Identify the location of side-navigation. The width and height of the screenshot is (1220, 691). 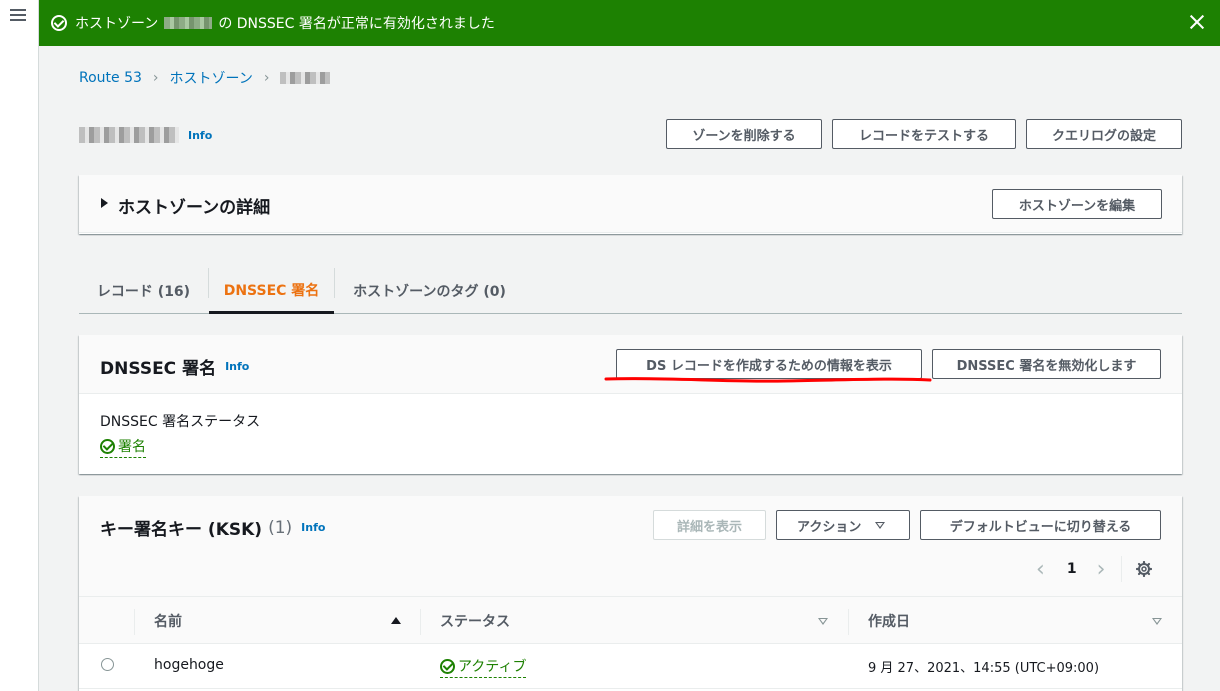
(19, 345).